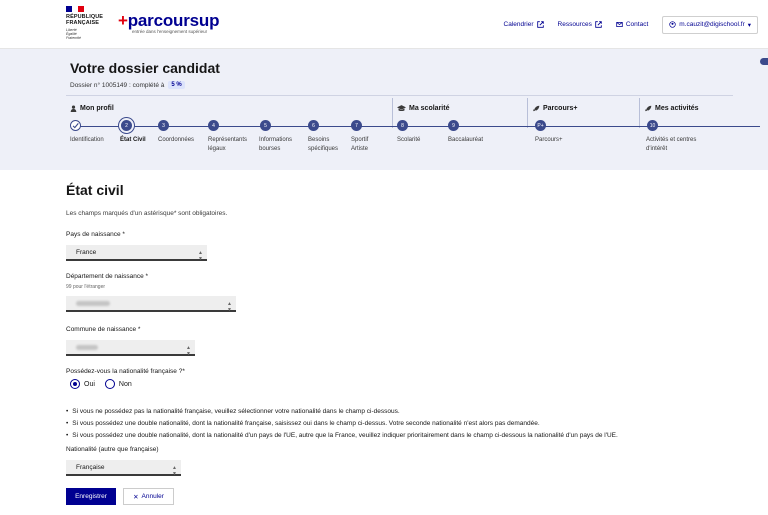  I want to click on step-representants-dot: 4, so click(213, 125).